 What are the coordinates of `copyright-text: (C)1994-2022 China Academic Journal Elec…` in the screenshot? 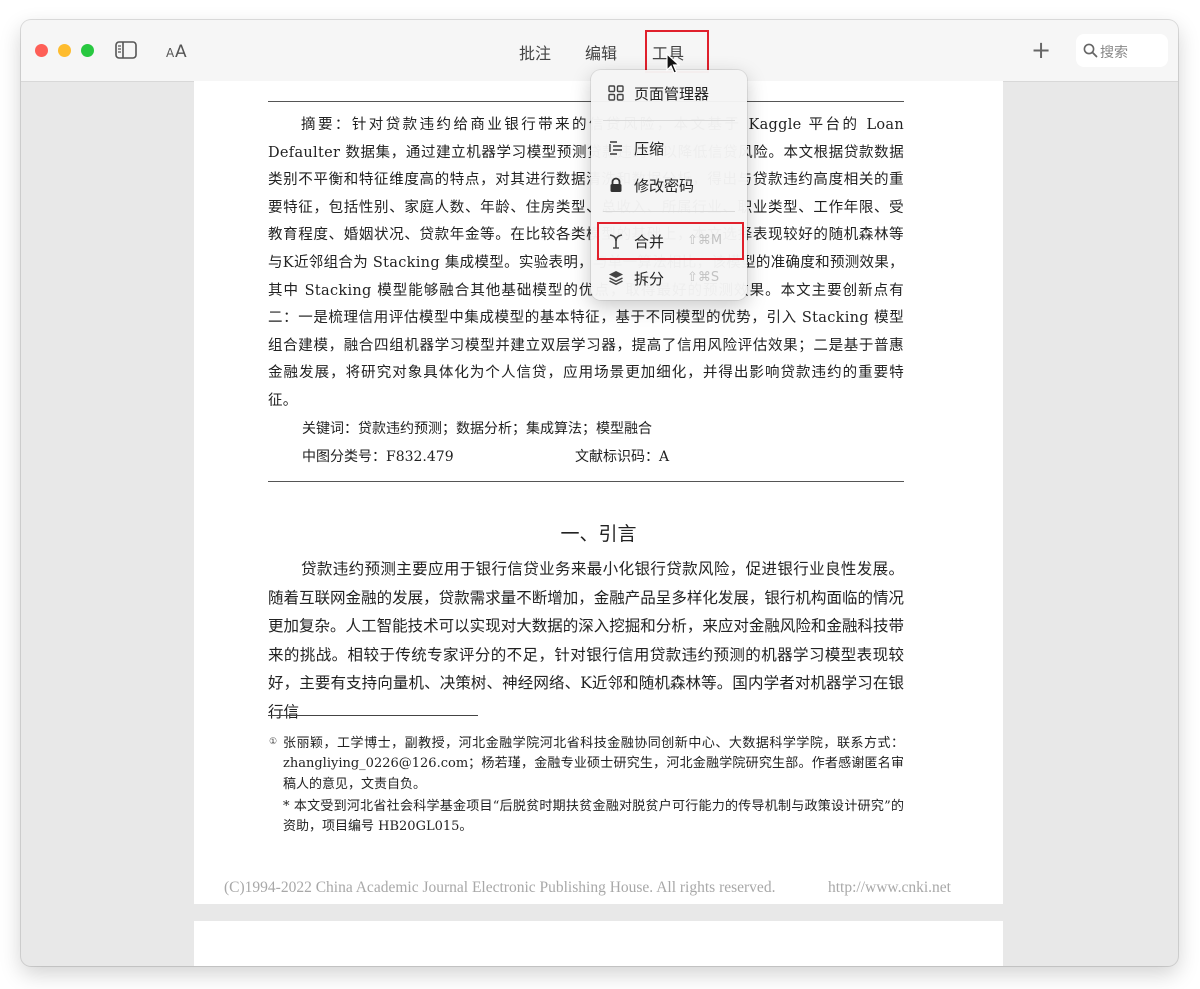 It's located at (500, 887).